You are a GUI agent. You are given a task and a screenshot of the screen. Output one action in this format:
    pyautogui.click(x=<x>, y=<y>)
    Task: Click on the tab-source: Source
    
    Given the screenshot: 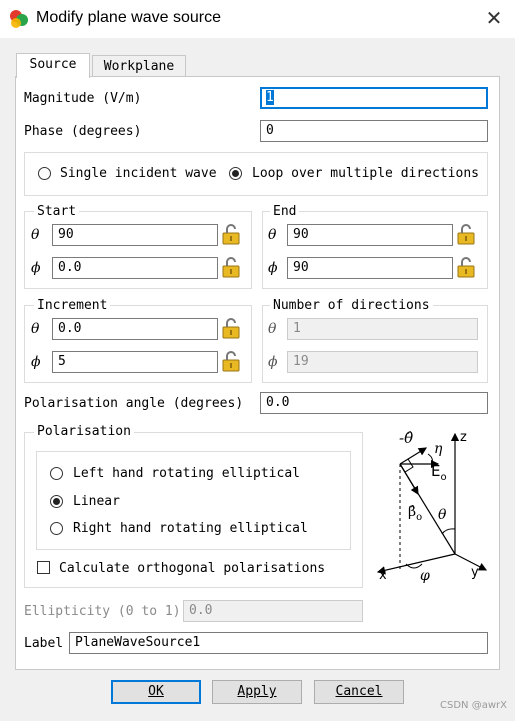 What is the action you would take?
    pyautogui.click(x=53, y=65)
    